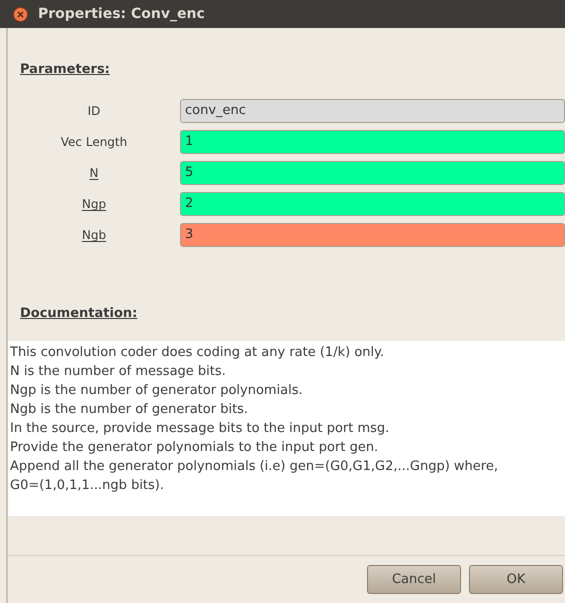  Describe the element at coordinates (94, 111) in the screenshot. I see `field-label: ID` at that location.